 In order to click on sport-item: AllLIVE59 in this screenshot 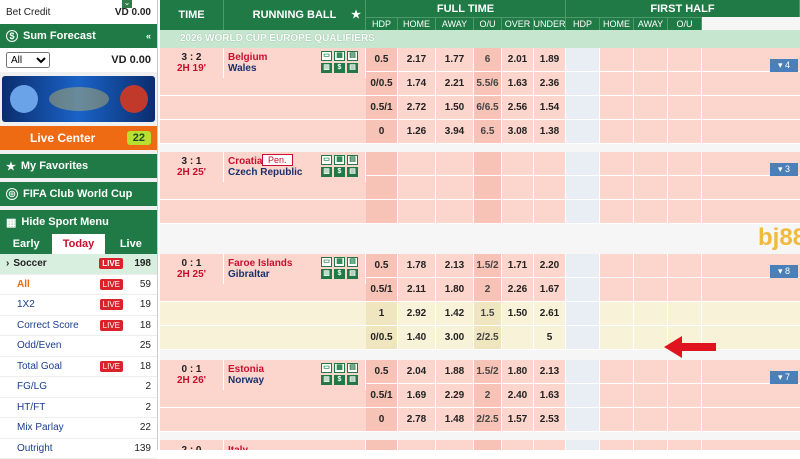, I will do `click(78, 285)`.